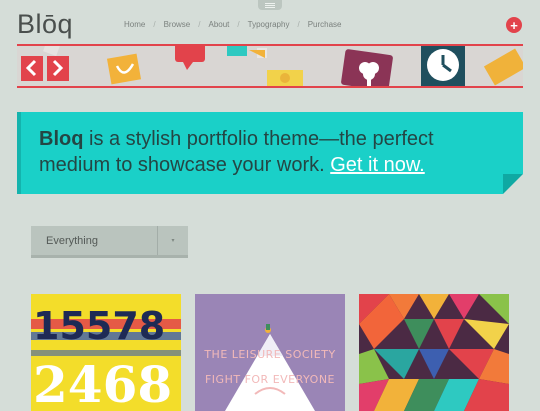 The image size is (540, 411). Describe the element at coordinates (434, 352) in the screenshot. I see `portfolio-item-geometric` at that location.